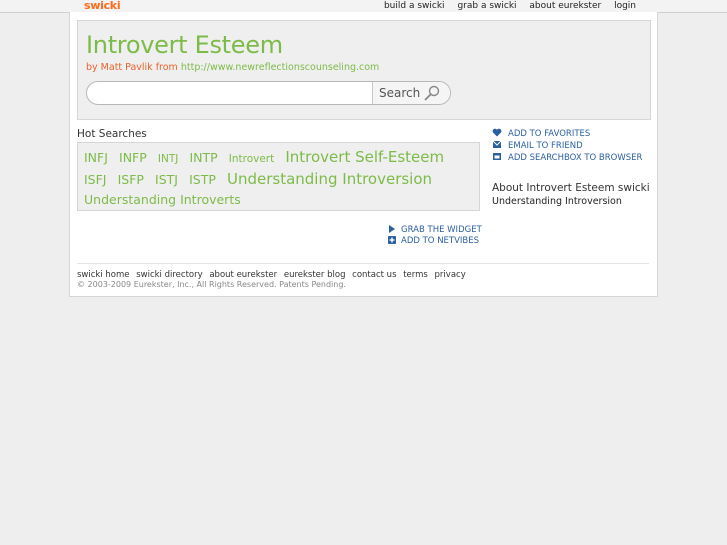  I want to click on envelope-icon, so click(497, 144).